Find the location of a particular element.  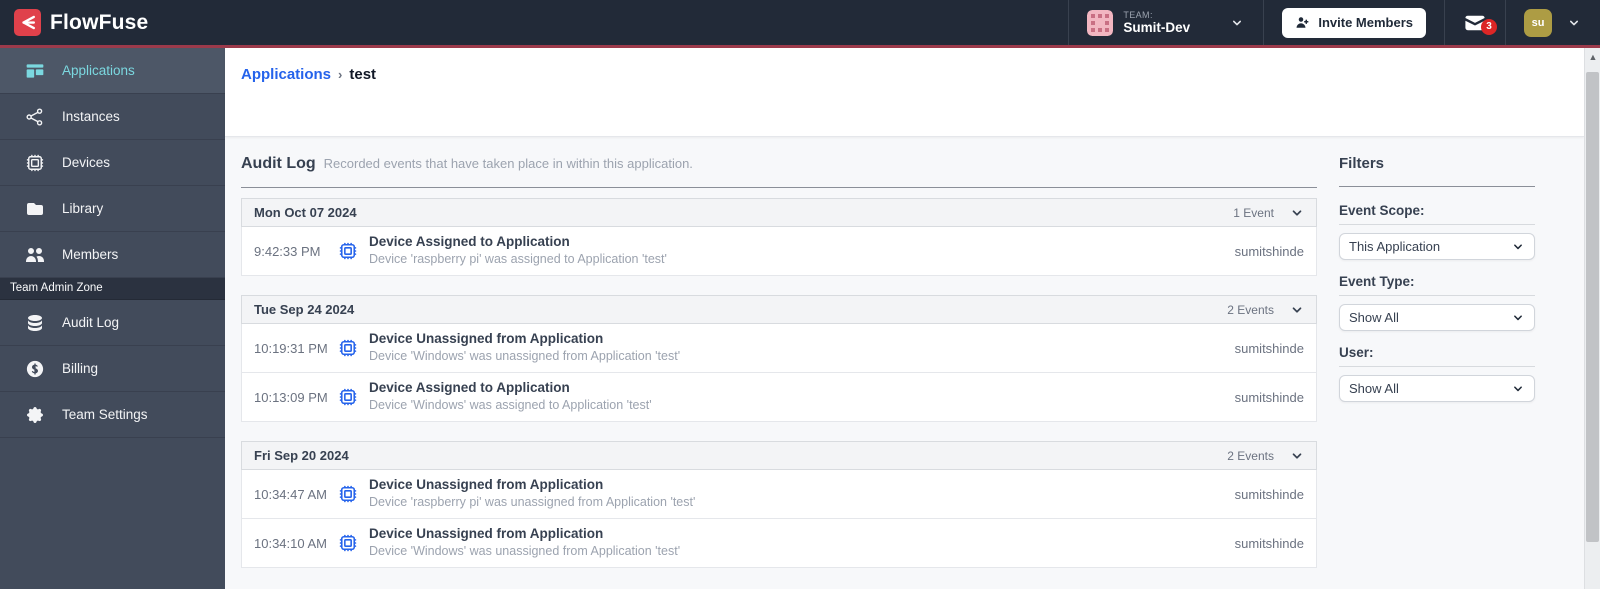

breadcrumb-applications-link: Applications is located at coordinates (286, 74).